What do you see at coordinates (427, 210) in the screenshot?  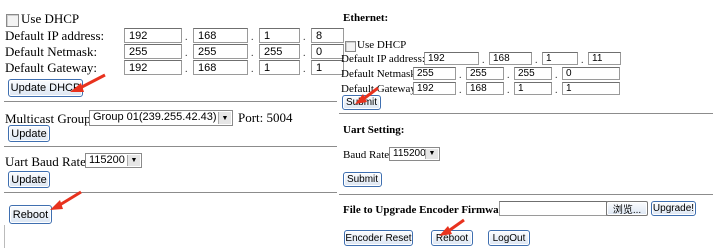 I see `upgrade-label: File to Upgrade Encoder Firmware:` at bounding box center [427, 210].